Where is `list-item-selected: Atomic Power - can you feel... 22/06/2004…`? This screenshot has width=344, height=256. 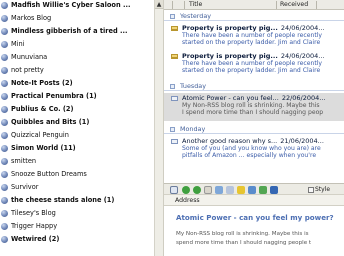 list-item-selected: Atomic Power - can you feel... 22/06/2004… is located at coordinates (254, 107).